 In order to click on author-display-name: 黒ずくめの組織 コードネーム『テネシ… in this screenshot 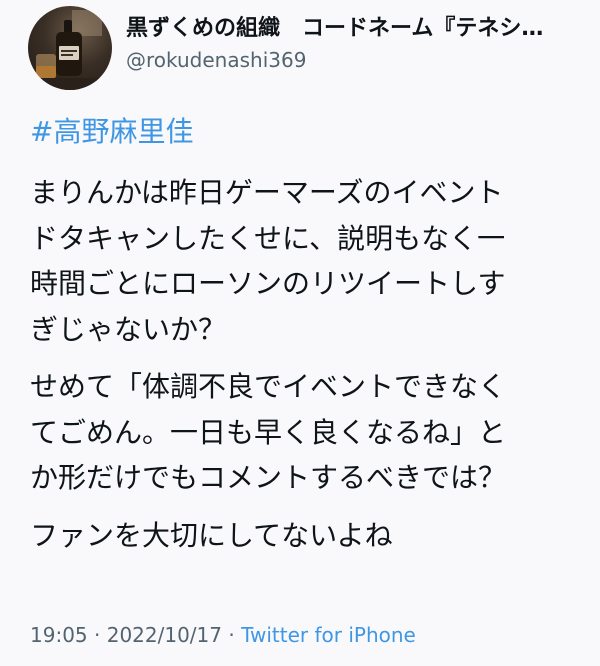, I will do `click(354, 29)`.